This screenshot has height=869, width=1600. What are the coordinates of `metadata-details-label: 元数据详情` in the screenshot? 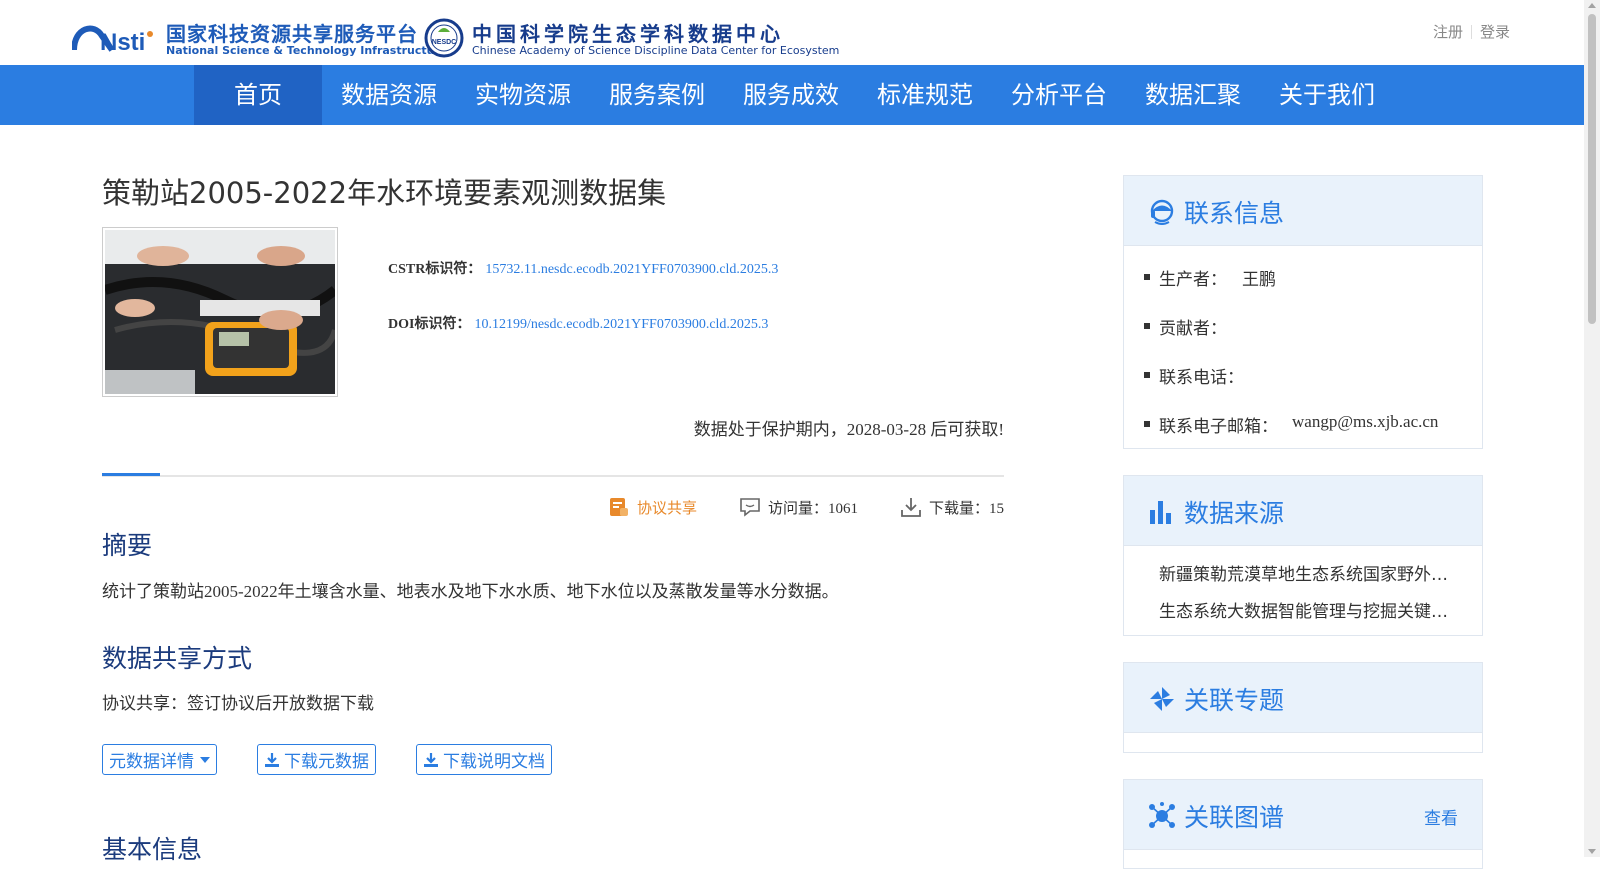 It's located at (151, 762).